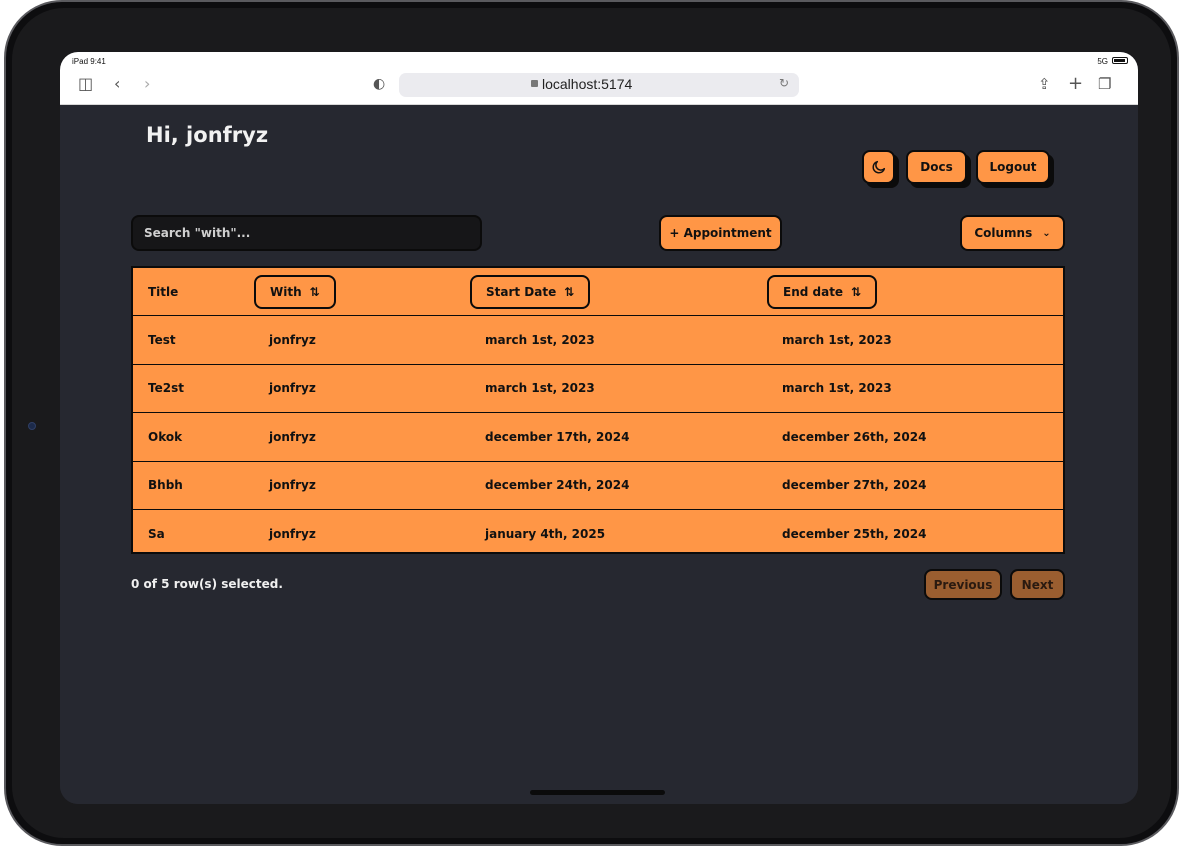 This screenshot has height=846, width=1181. I want to click on browser-toolbar: ◫ ‹ › ◐ localhost:5174 ↻ ⇪ + ❐, so click(599, 86).